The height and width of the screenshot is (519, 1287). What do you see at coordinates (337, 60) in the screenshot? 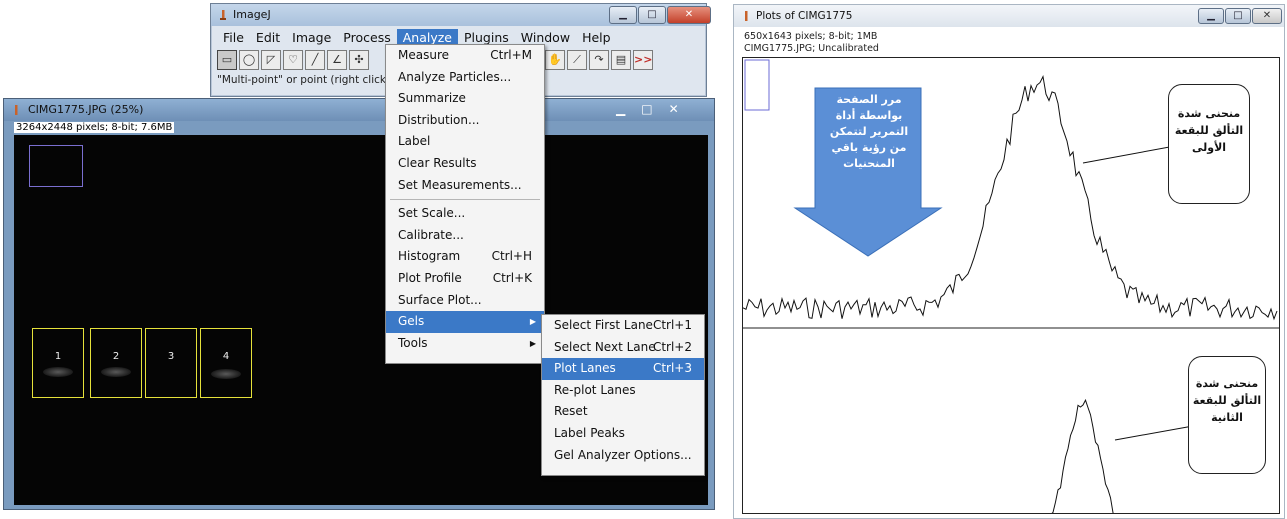
I see `angle-tool-icon: ∠` at bounding box center [337, 60].